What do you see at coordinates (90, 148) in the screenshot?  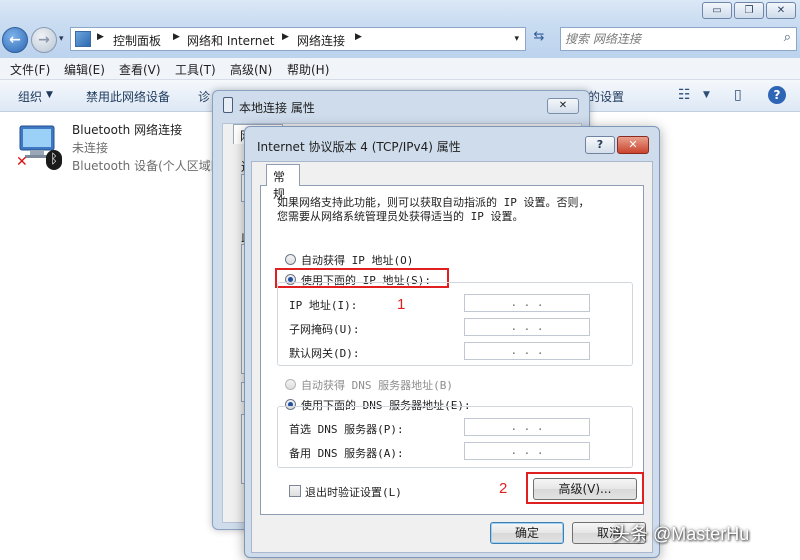 I see `connection-status: 未连接` at bounding box center [90, 148].